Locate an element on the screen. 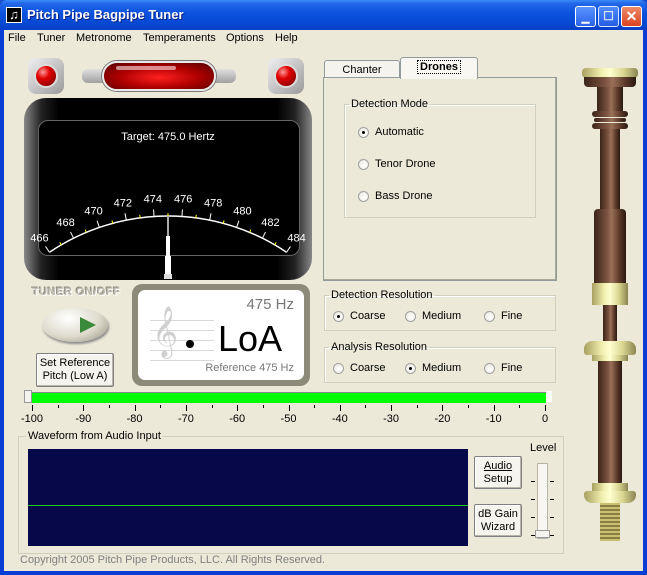  tab-drones: Drones is located at coordinates (439, 68).